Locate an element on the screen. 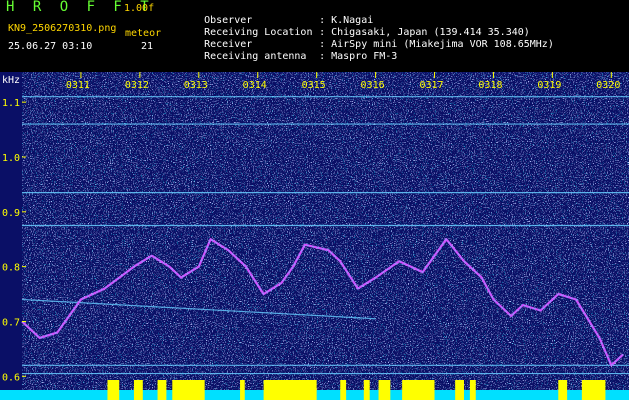 The width and height of the screenshot is (629, 400). info-row-antenna: Receiving antenna: Maspro FM-3 is located at coordinates (301, 56).